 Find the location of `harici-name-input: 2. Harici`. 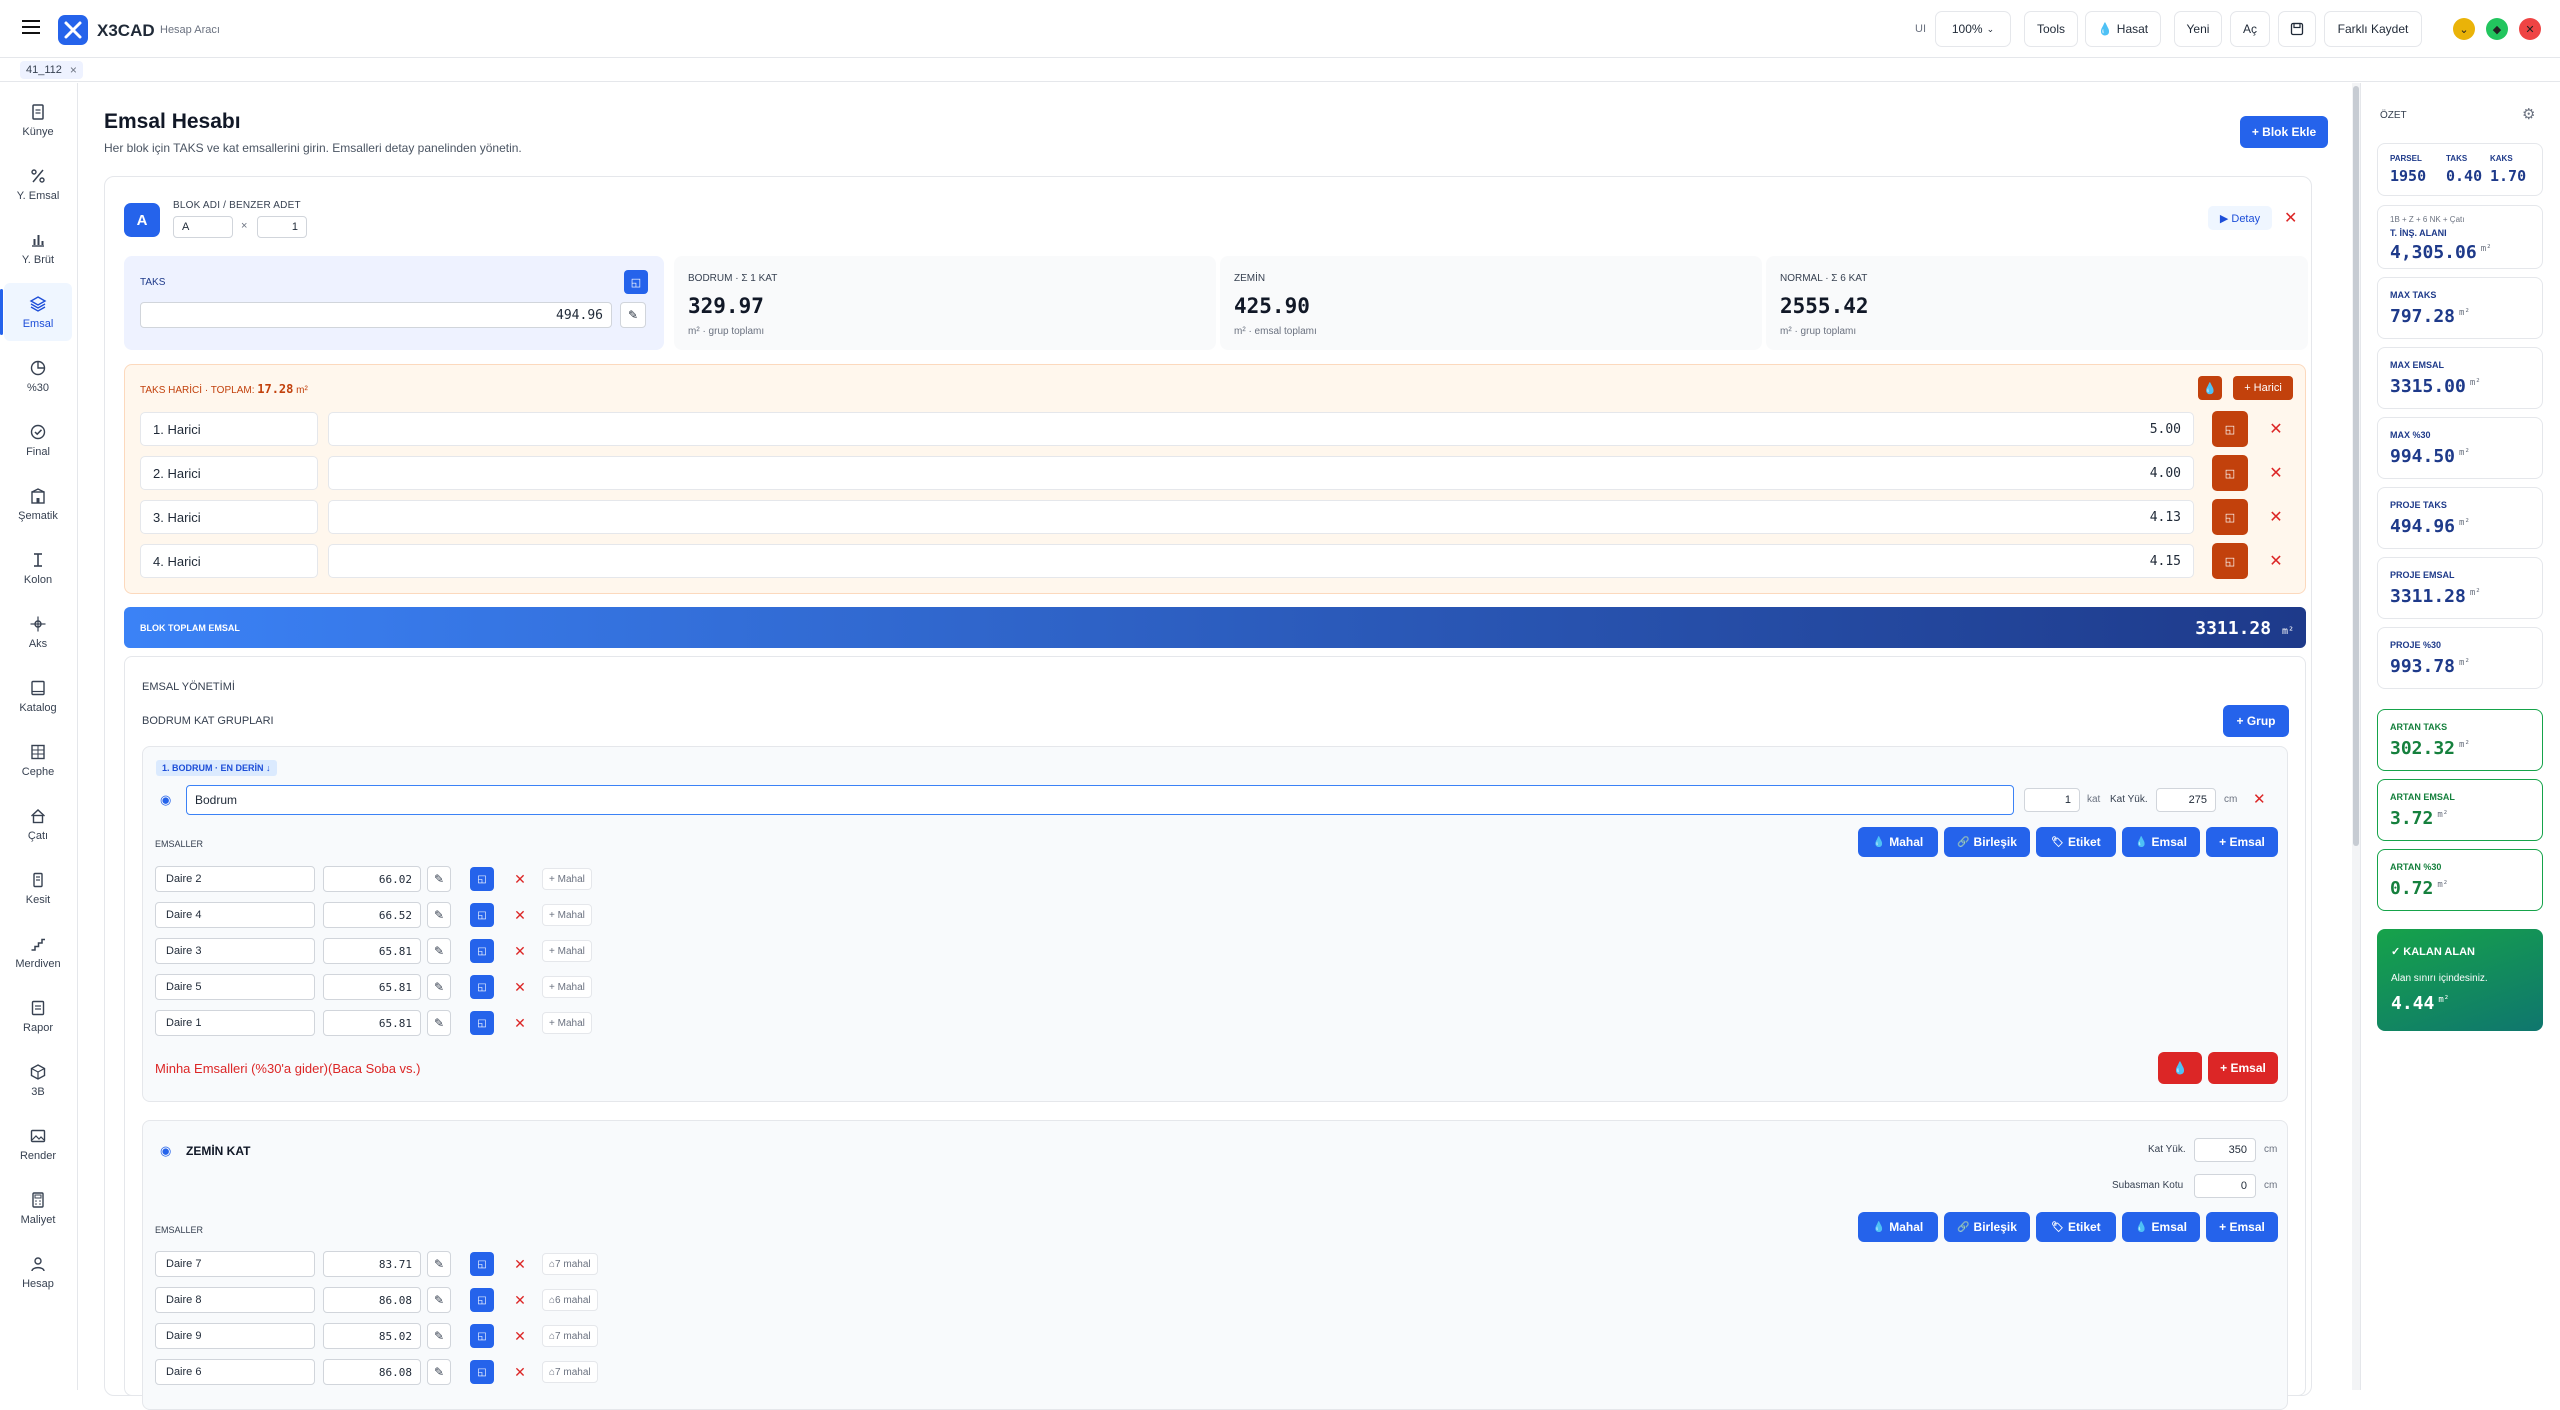

harici-name-input: 2. Harici is located at coordinates (229, 473).